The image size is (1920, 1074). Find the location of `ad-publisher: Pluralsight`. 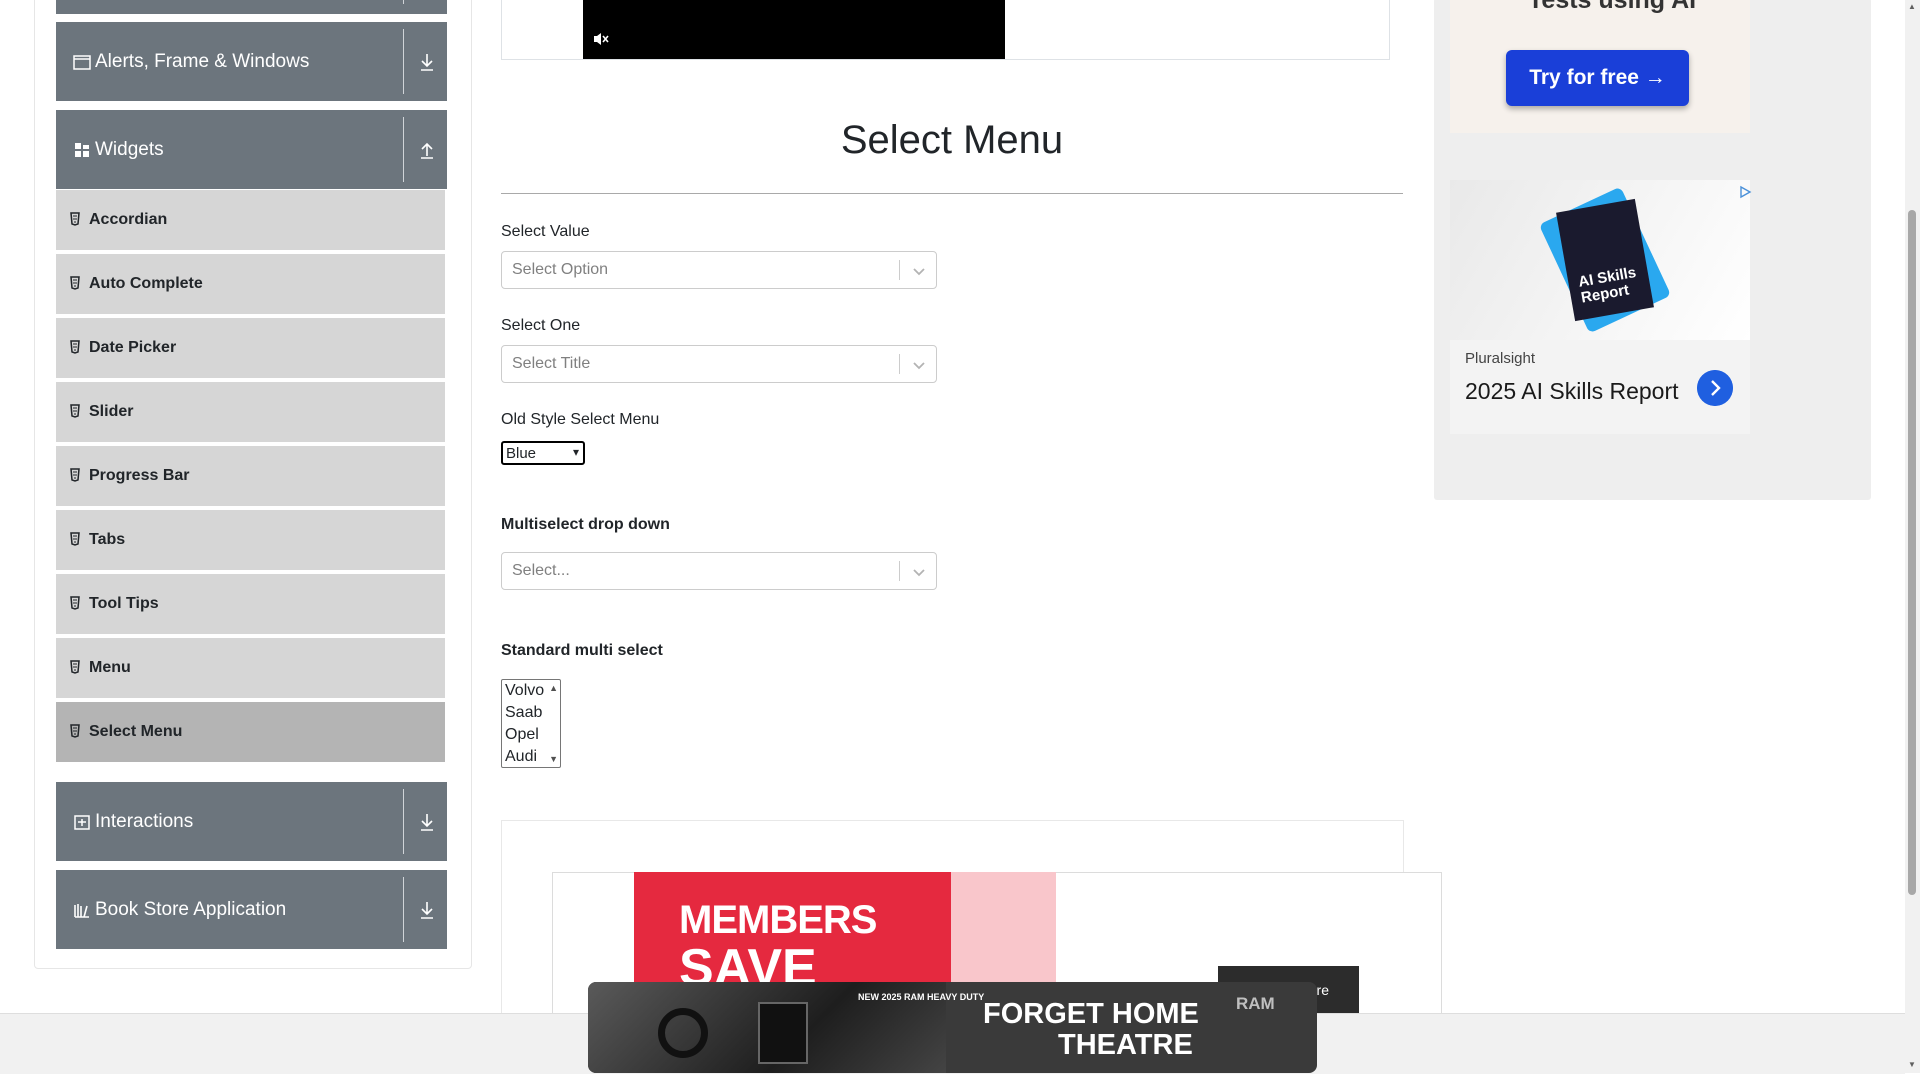

ad-publisher: Pluralsight is located at coordinates (1500, 358).